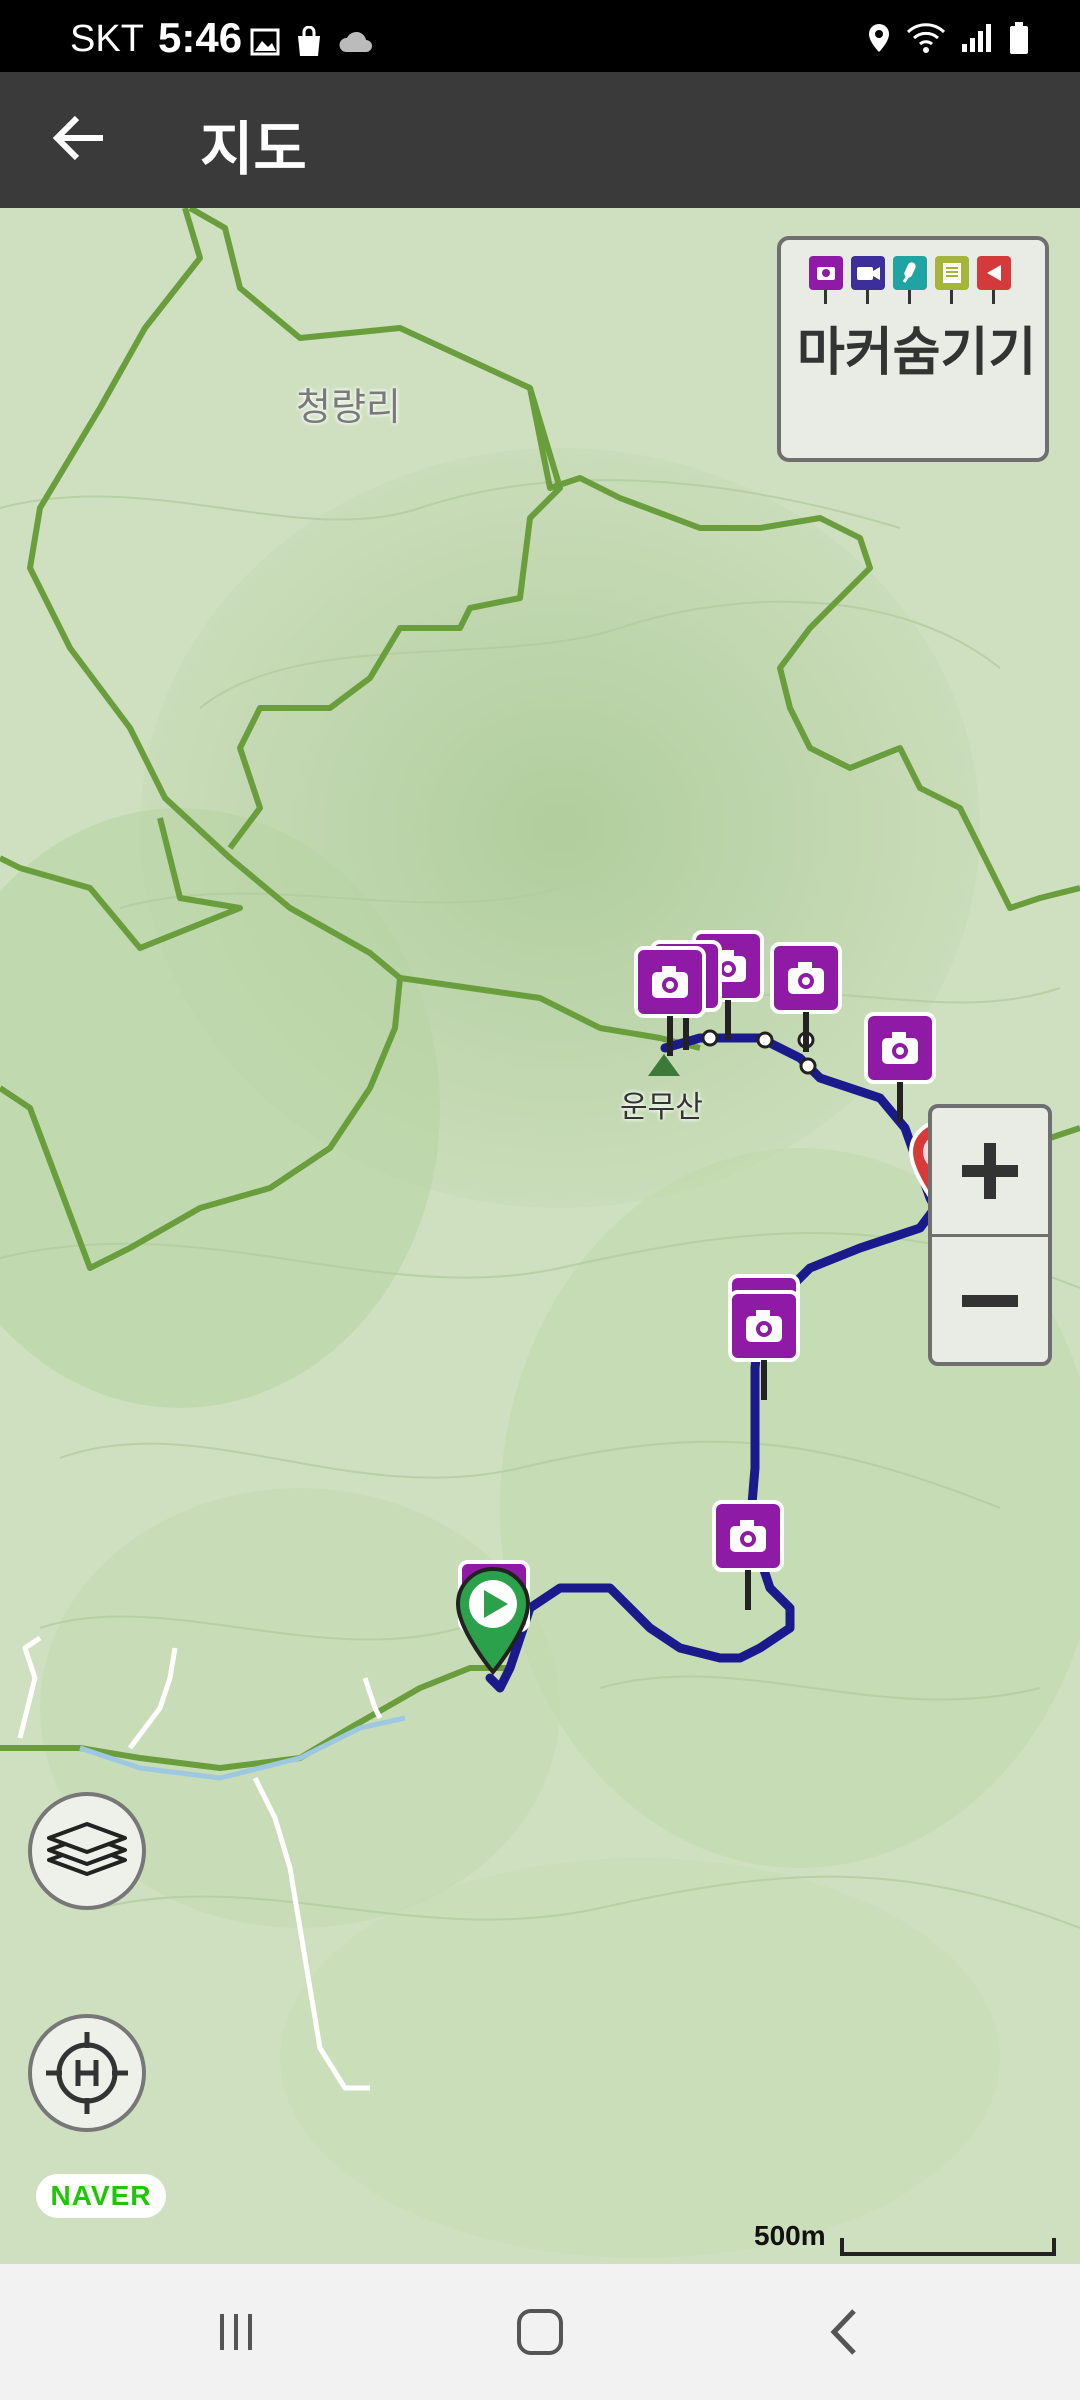 The width and height of the screenshot is (1080, 2400). I want to click on my-location-button, so click(87, 2073).